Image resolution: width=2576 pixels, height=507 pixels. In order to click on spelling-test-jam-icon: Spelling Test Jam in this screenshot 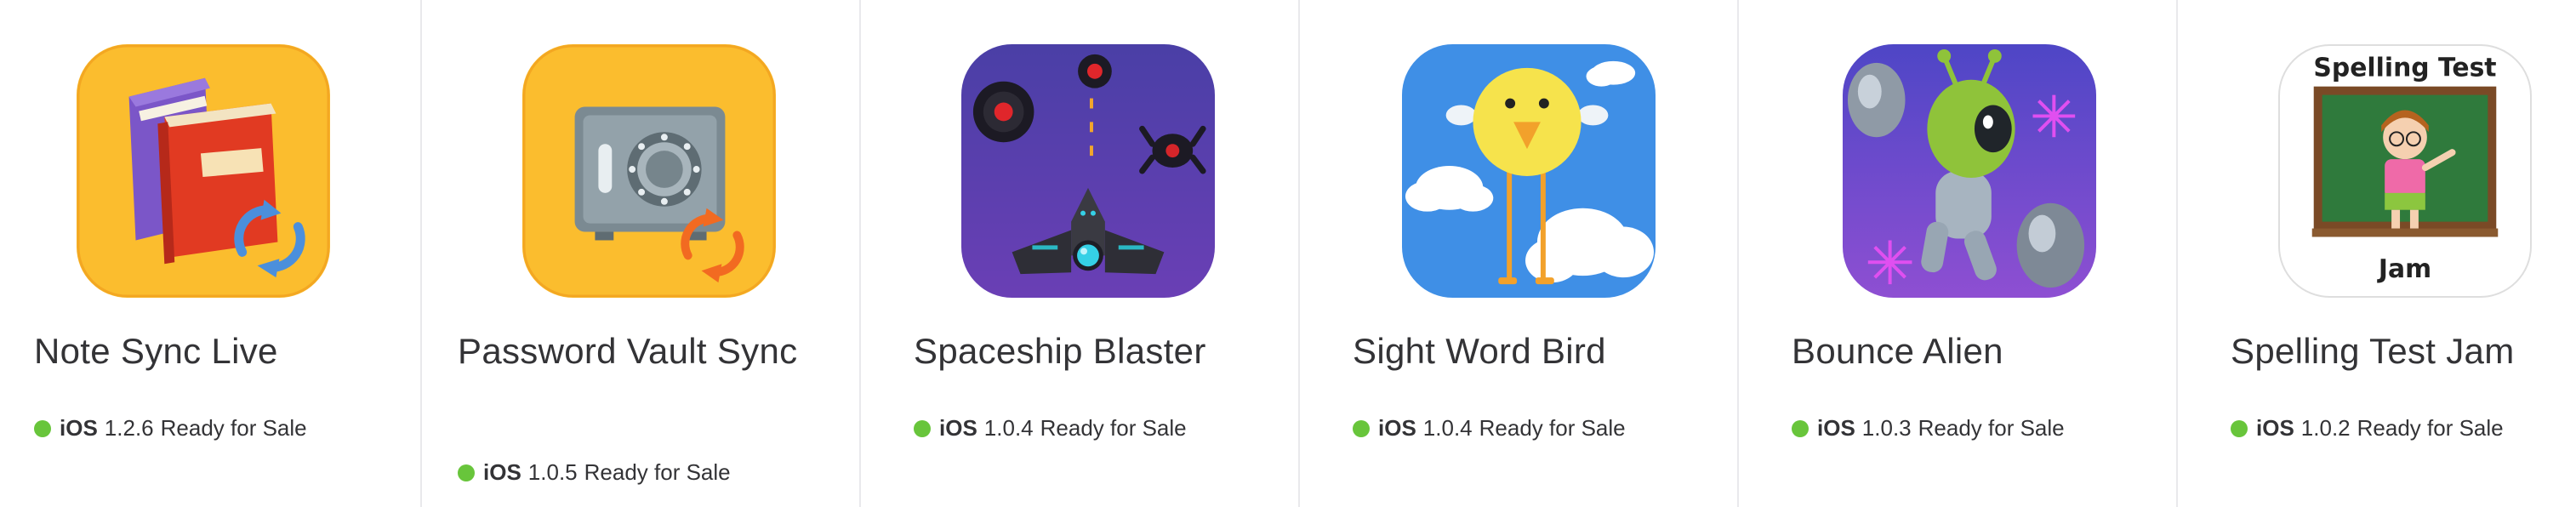, I will do `click(2405, 171)`.